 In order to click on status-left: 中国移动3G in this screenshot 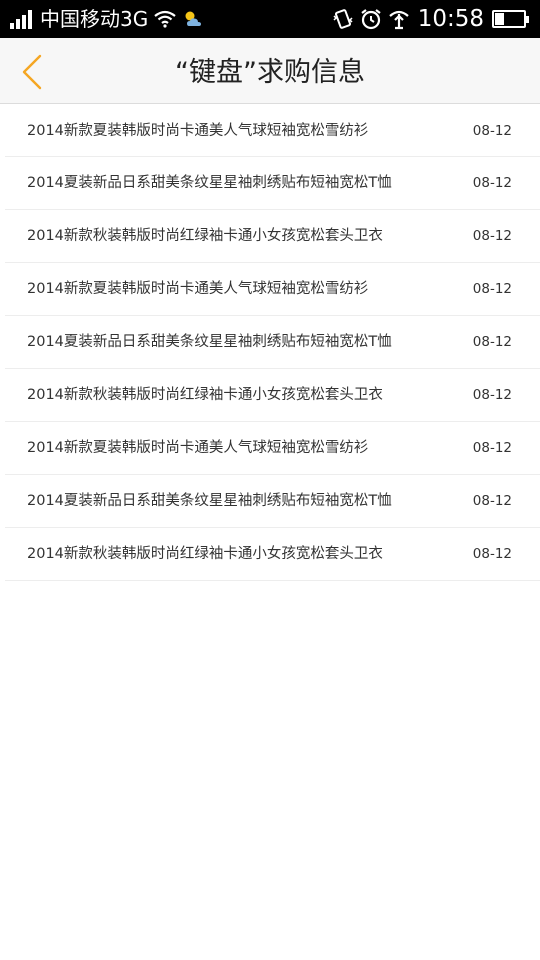, I will do `click(107, 19)`.